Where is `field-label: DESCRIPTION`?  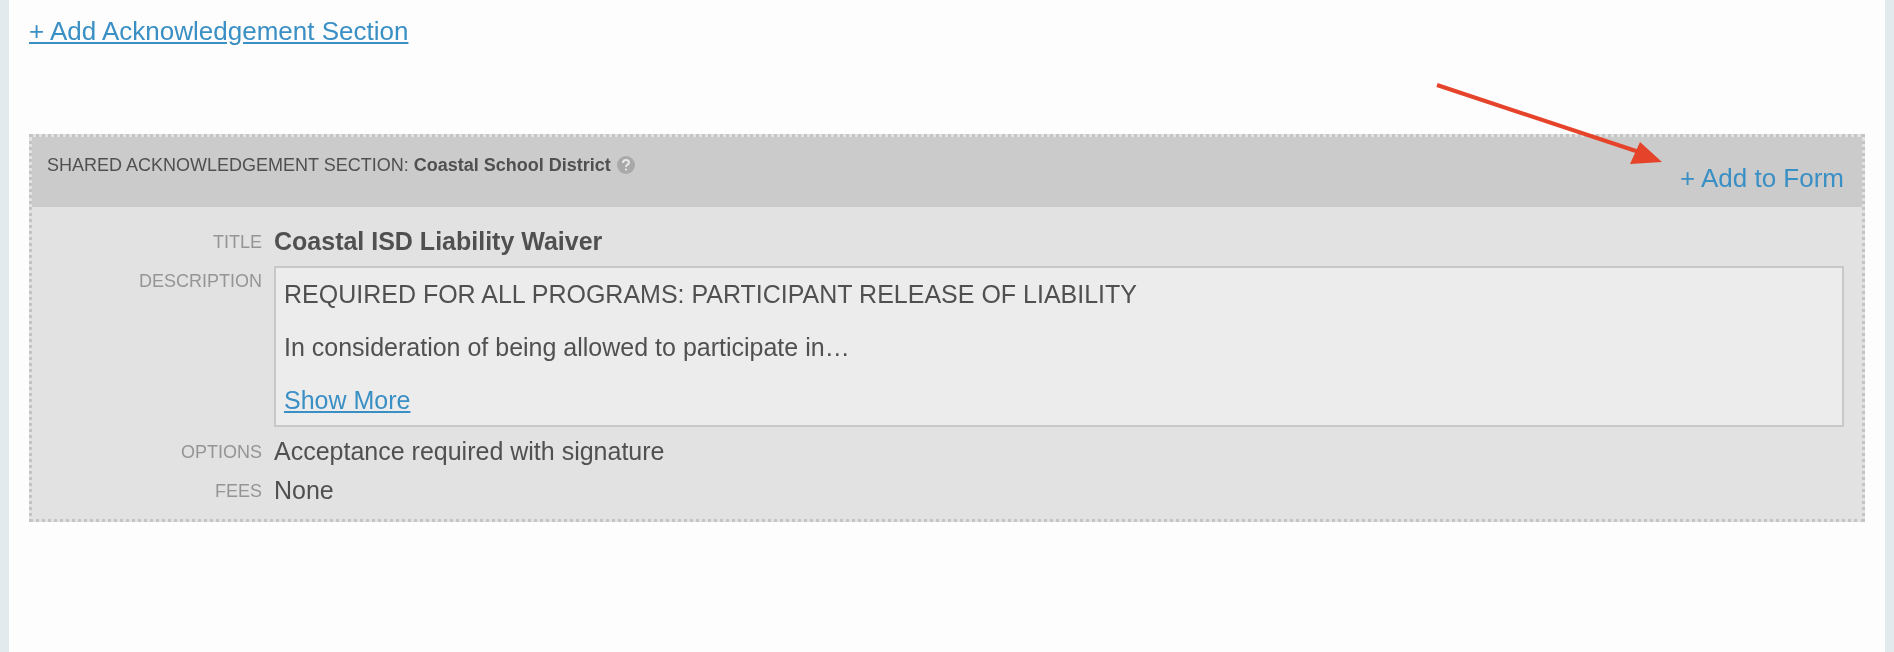 field-label: DESCRIPTION is located at coordinates (200, 281).